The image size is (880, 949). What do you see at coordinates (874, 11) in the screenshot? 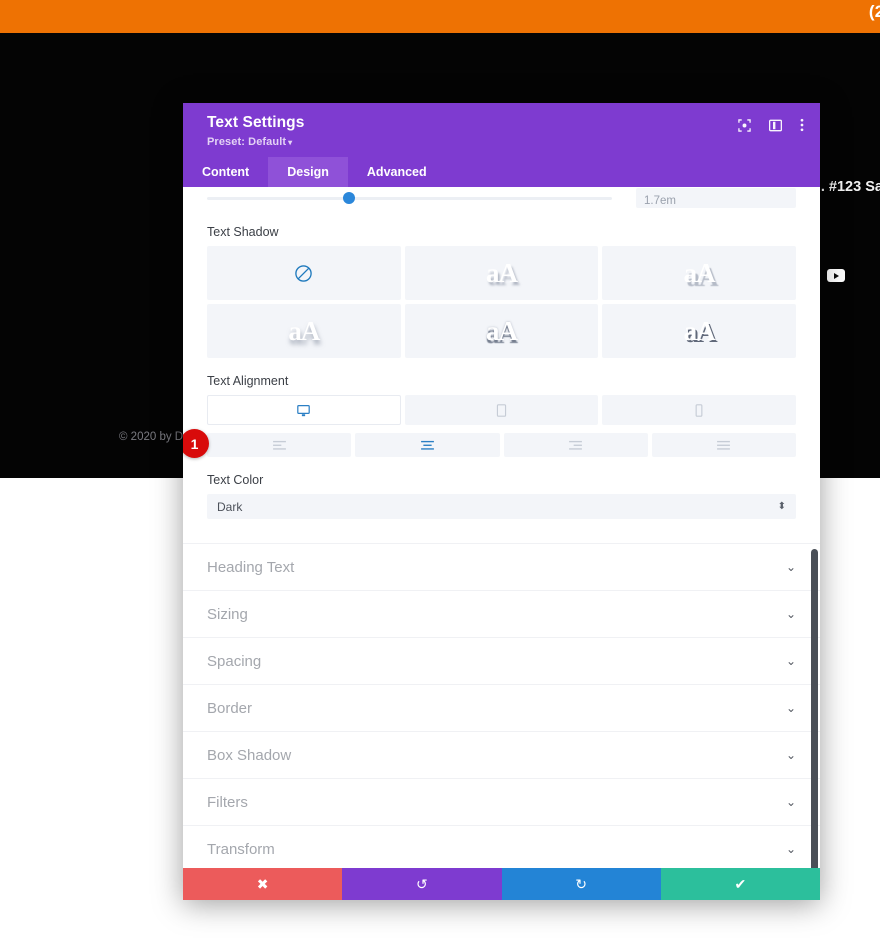
I see `site-top-bar-phone: (25` at bounding box center [874, 11].